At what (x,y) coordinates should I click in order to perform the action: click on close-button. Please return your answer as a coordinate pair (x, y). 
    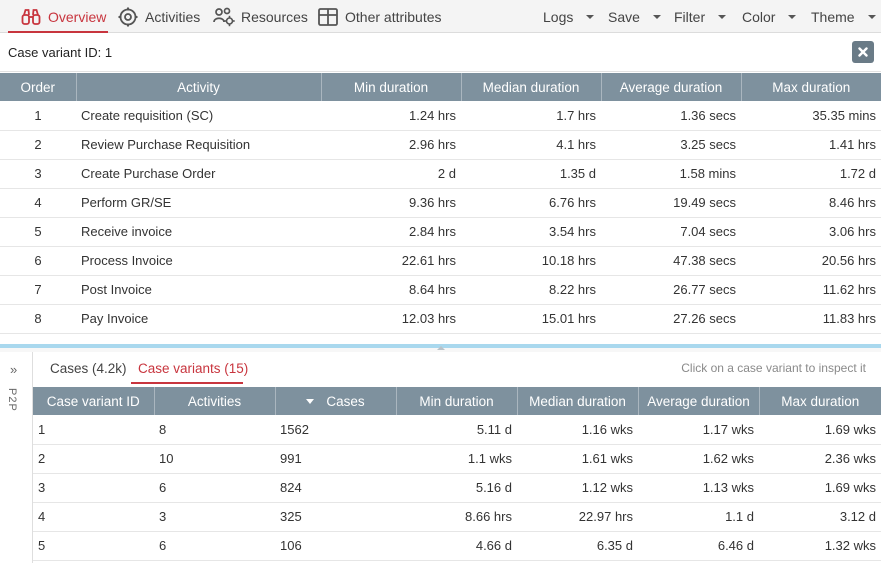
    Looking at the image, I should click on (863, 52).